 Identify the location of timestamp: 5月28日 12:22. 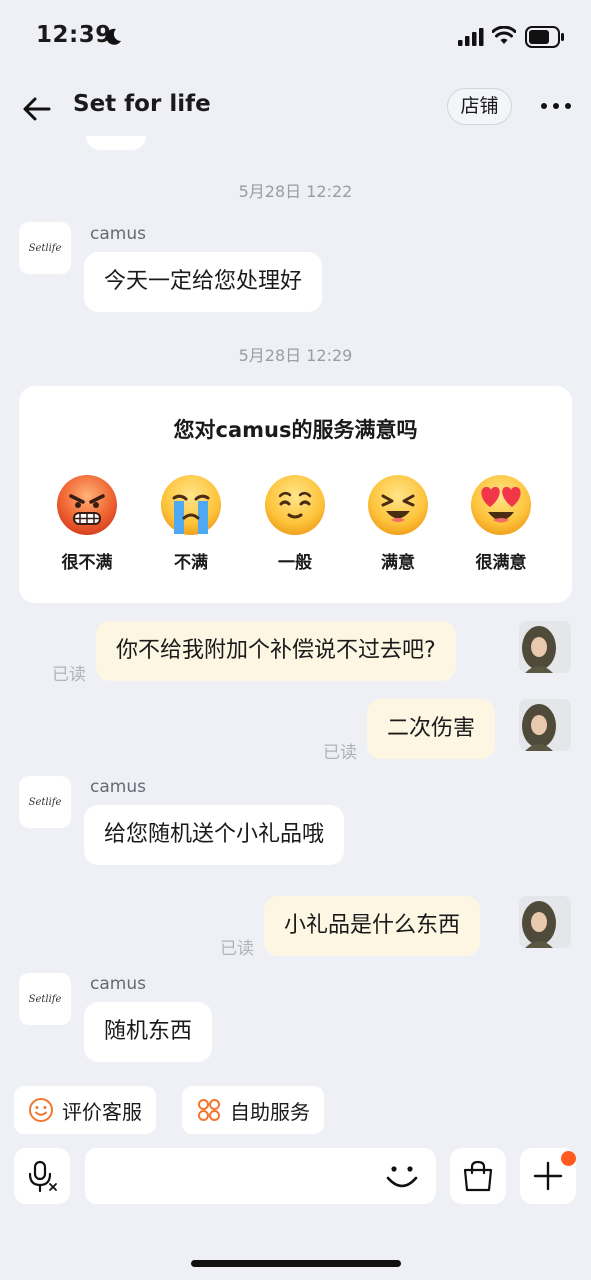
(295, 191).